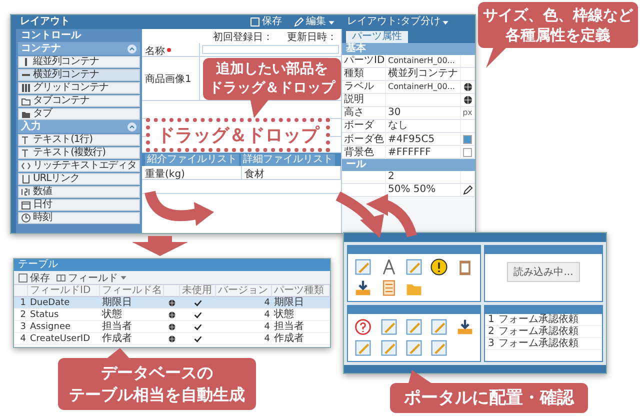 The height and width of the screenshot is (417, 640). What do you see at coordinates (132, 315) in the screenshot?
I see `table-cell: 状態` at bounding box center [132, 315].